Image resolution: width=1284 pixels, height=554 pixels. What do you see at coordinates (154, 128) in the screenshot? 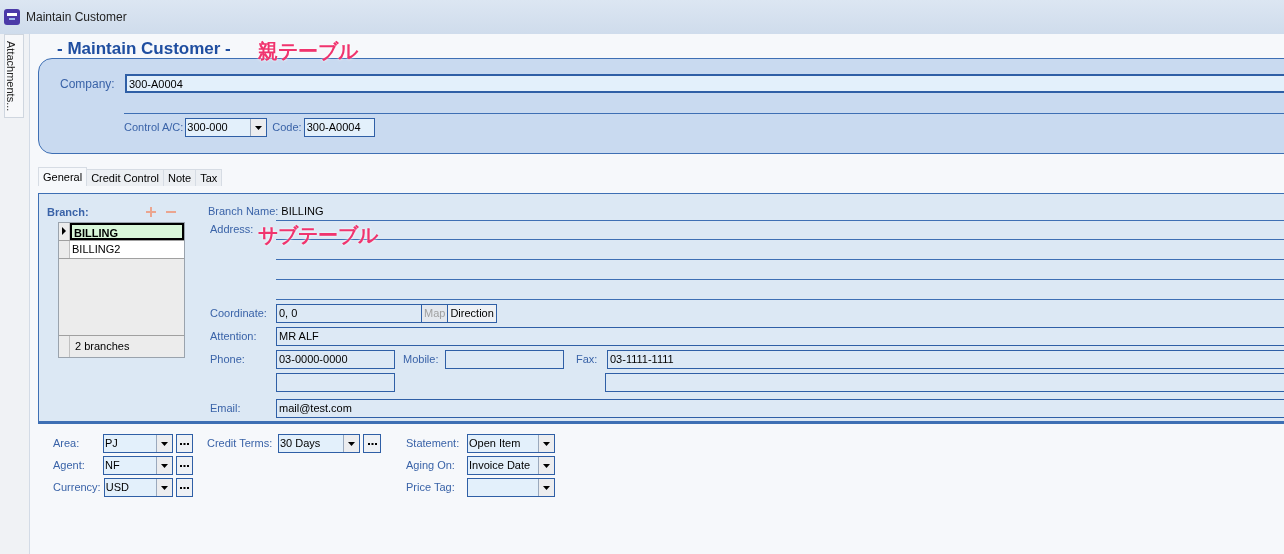
I see `field-label: Control A/C:` at bounding box center [154, 128].